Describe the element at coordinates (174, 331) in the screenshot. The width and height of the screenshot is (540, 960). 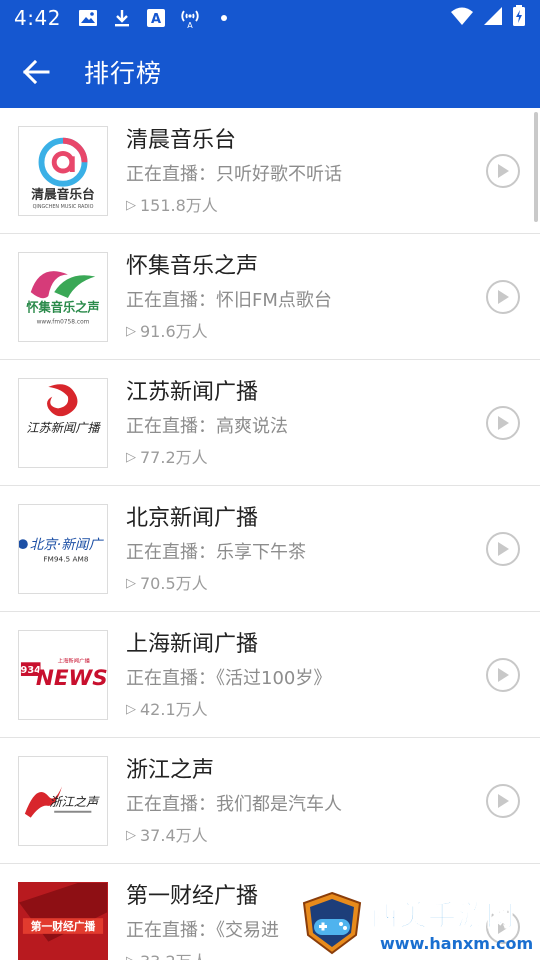
I see `listener-count-value: 91.6万人` at that location.